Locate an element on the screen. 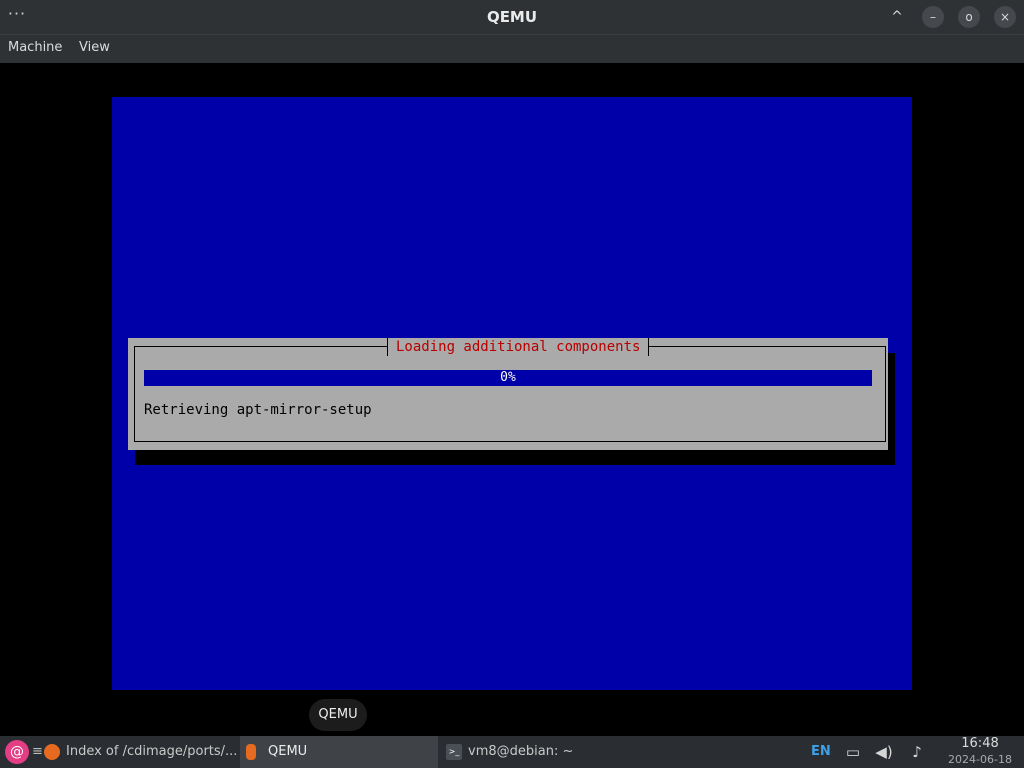 The width and height of the screenshot is (1024, 768). tooltip: QEMU is located at coordinates (338, 715).